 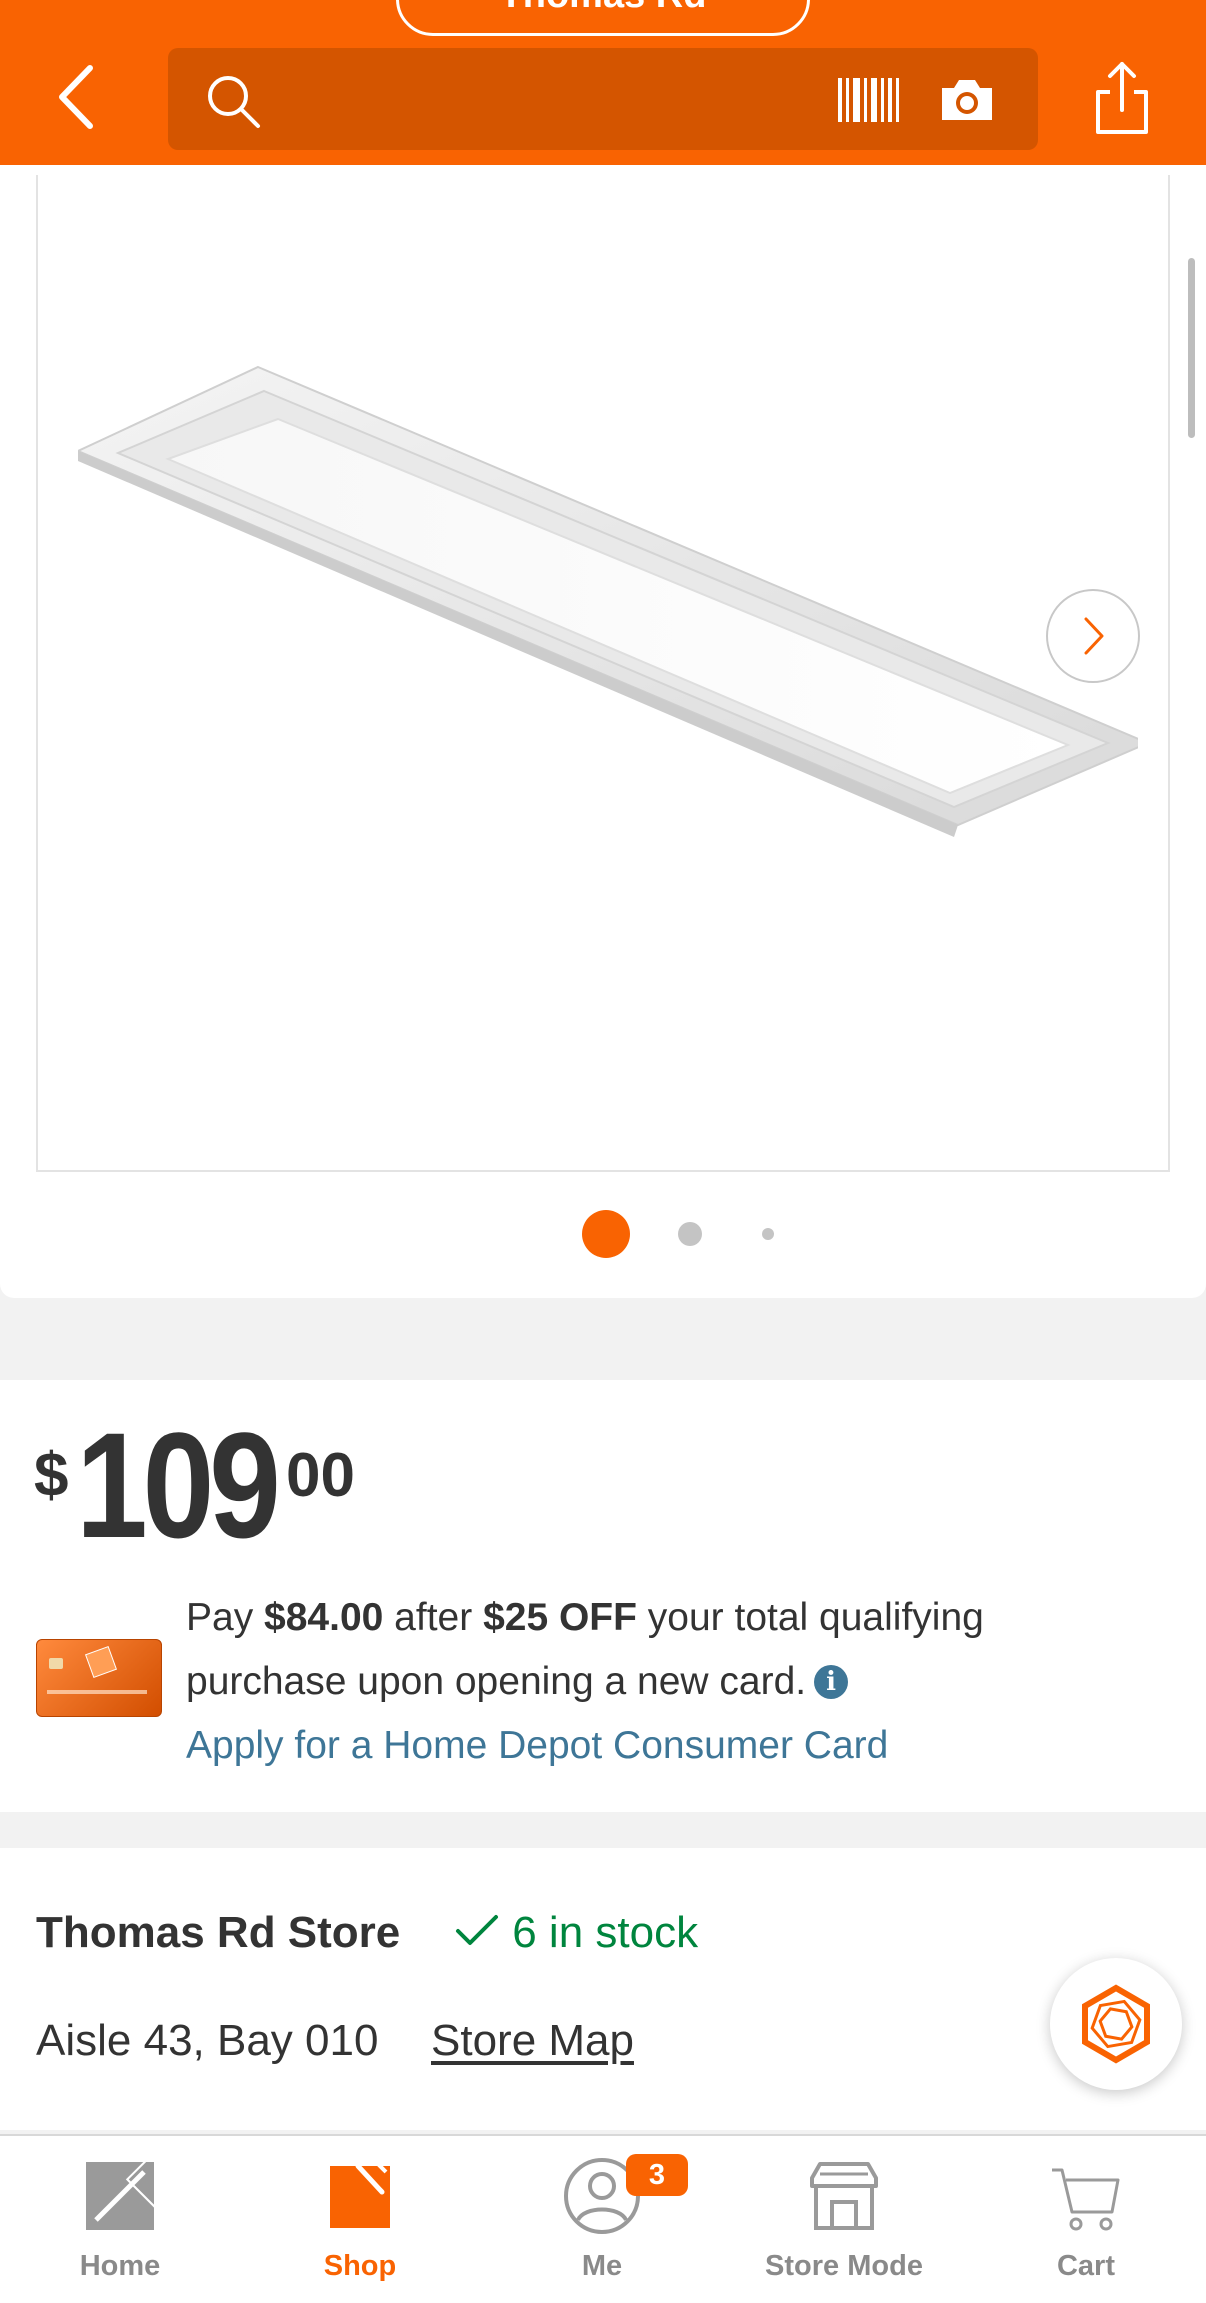 I want to click on chevron-right-icon, so click(x=1094, y=636).